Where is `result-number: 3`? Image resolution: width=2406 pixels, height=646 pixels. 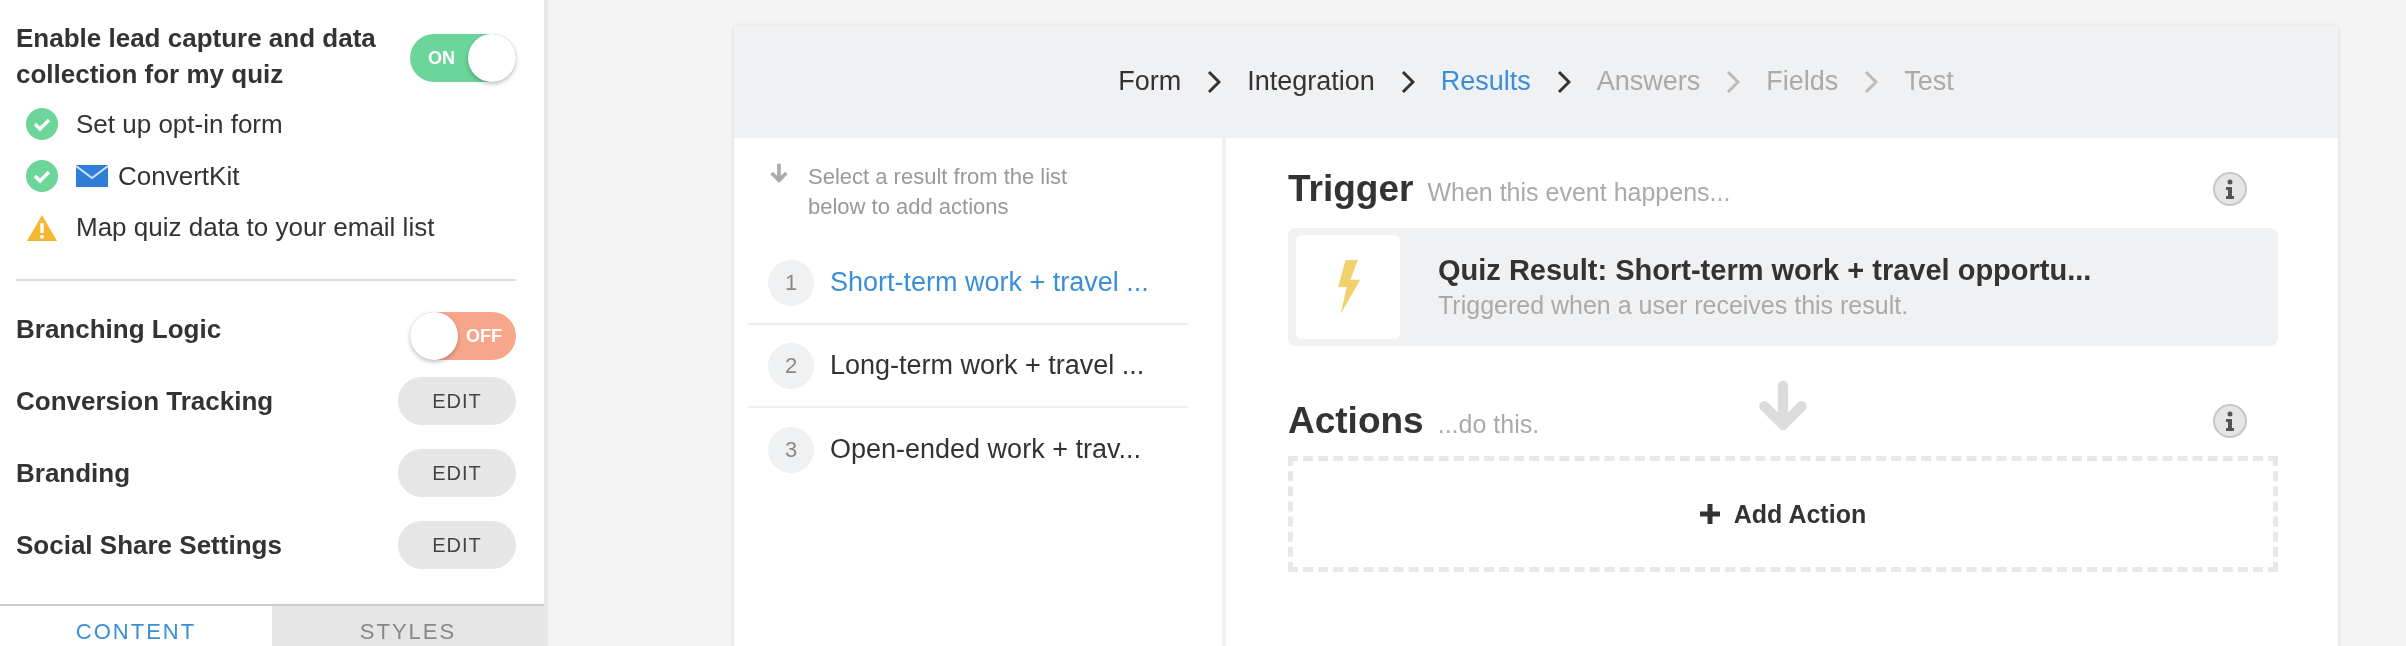
result-number: 3 is located at coordinates (791, 449).